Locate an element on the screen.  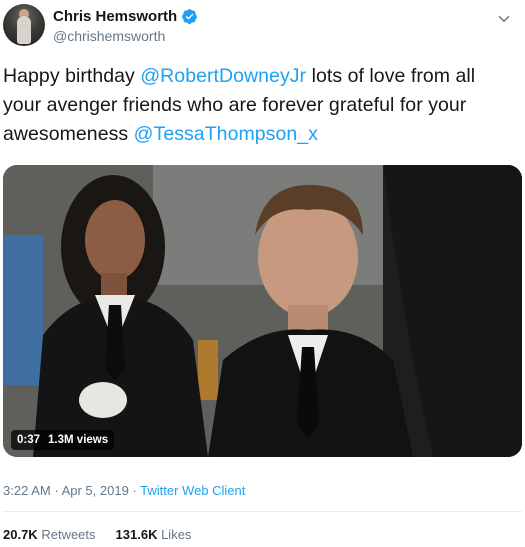
tweet-client-link: Twitter Web Client is located at coordinates (192, 490).